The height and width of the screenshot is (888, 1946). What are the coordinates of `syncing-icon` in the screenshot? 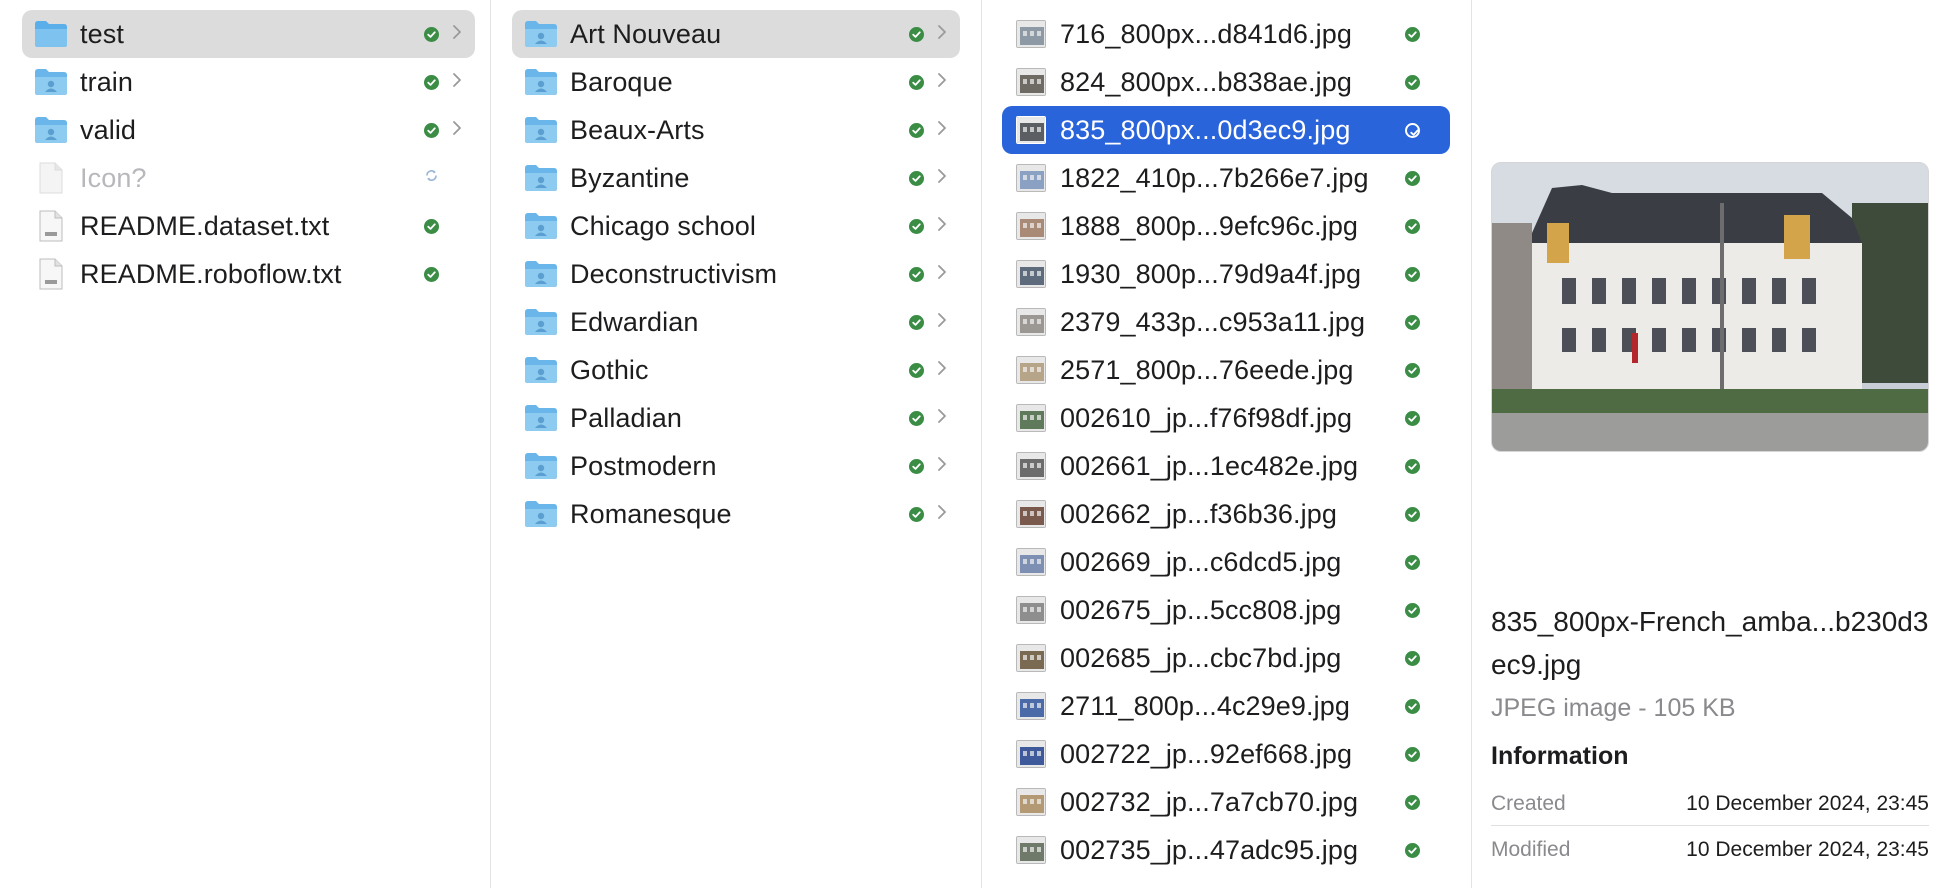 It's located at (431, 178).